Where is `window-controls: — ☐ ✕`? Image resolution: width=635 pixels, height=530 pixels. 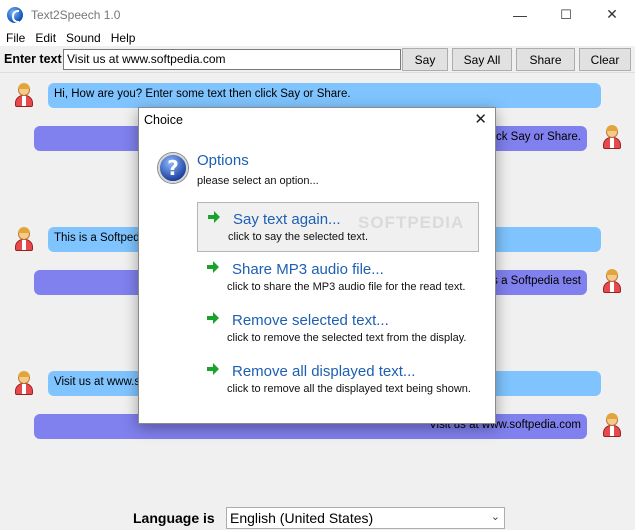
window-controls: — ☐ ✕ is located at coordinates (566, 14).